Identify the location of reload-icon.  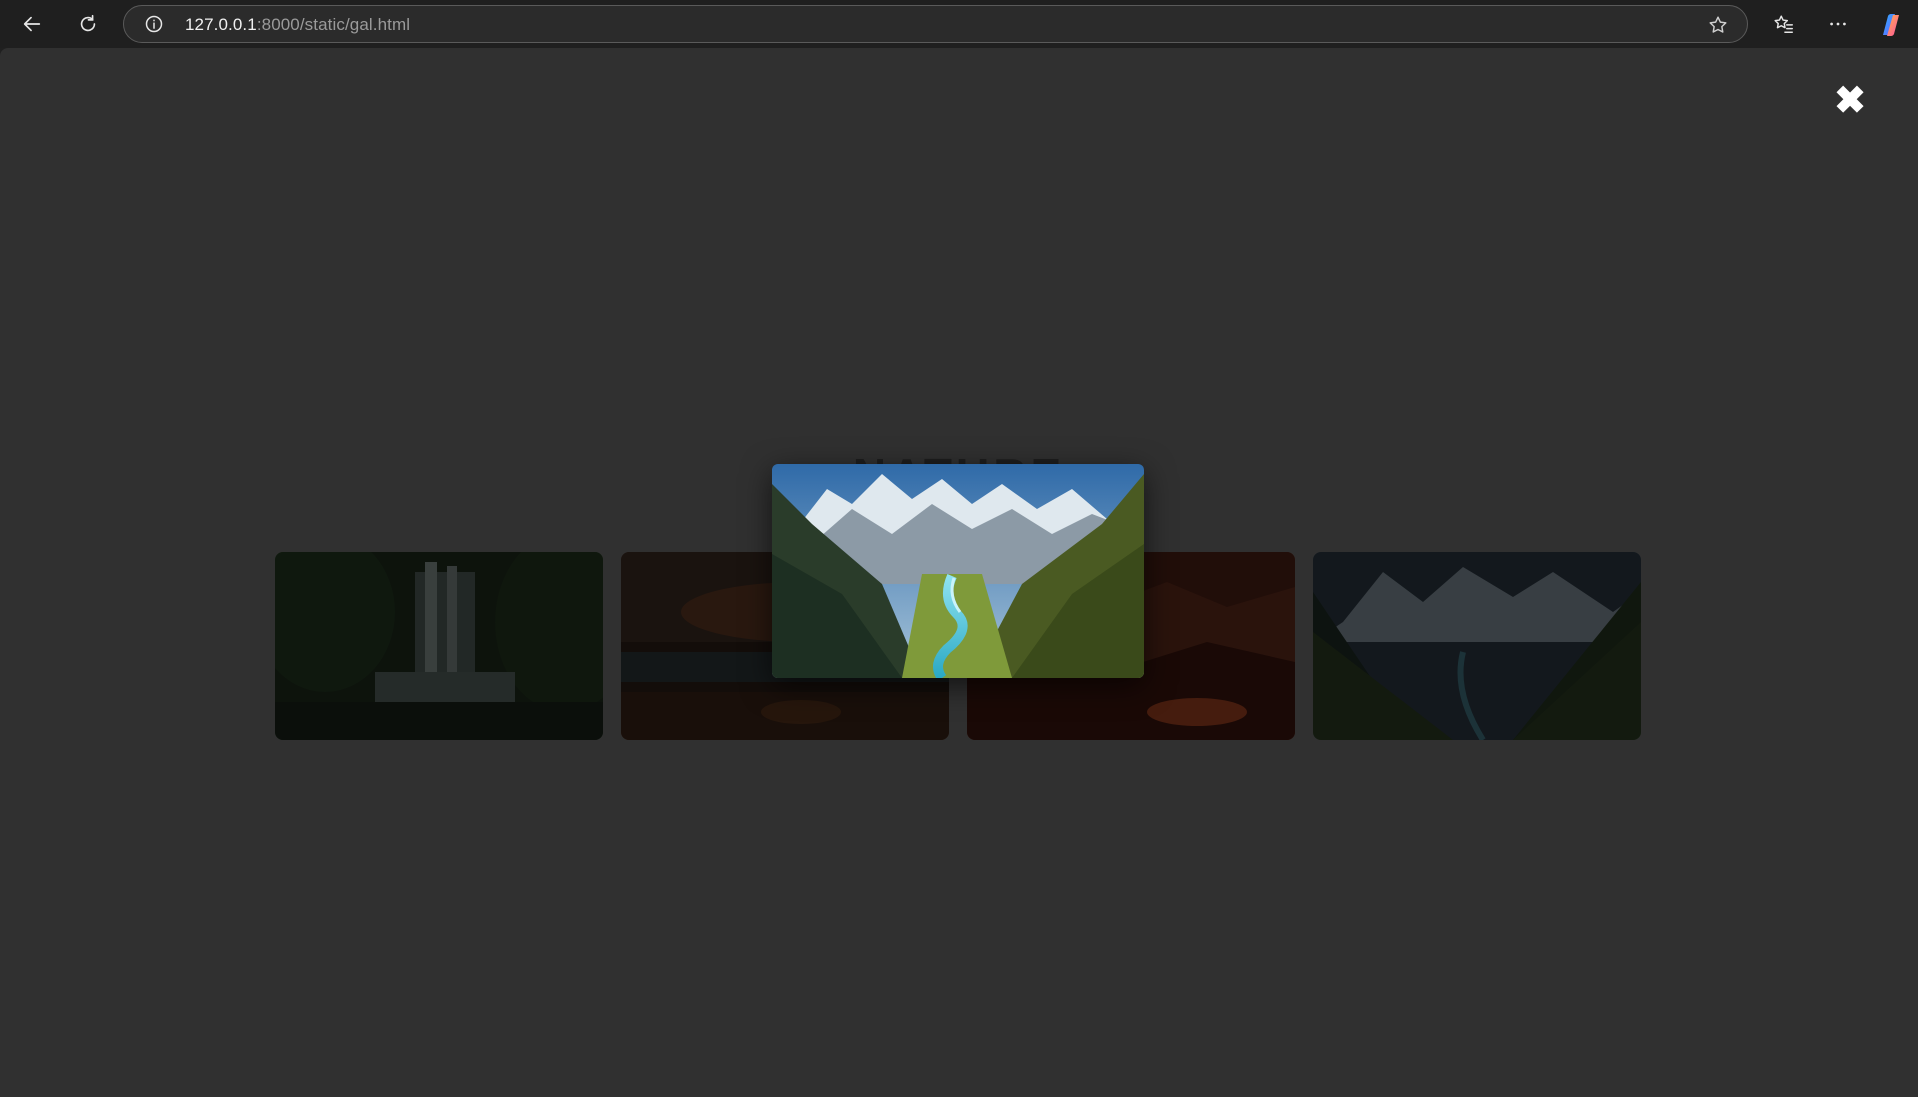
(88, 23).